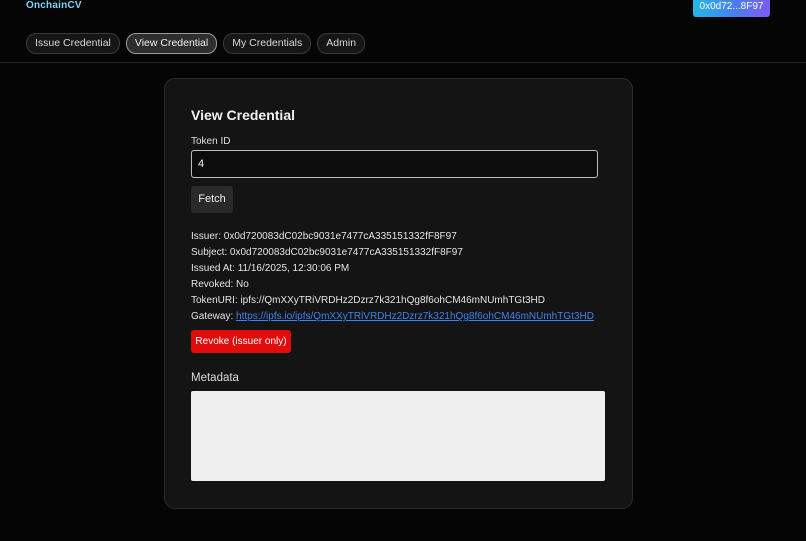 The width and height of the screenshot is (806, 541). I want to click on gateway-label: Gateway:, so click(214, 316).